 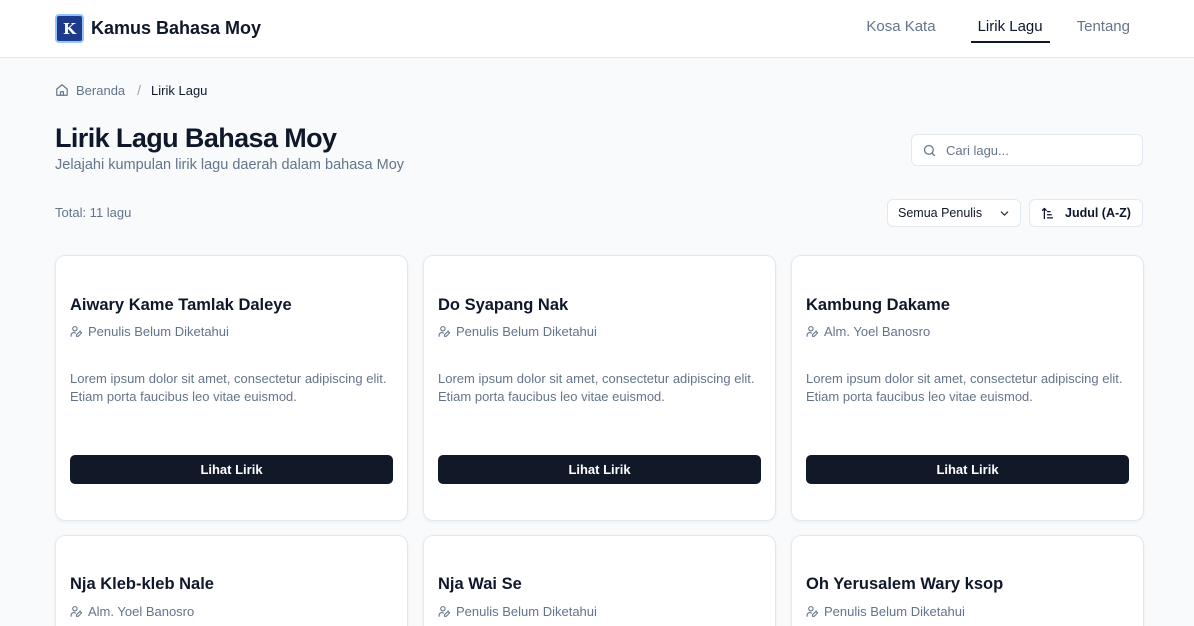 I want to click on breadcrumb-current: Lirik Lagu, so click(x=179, y=90).